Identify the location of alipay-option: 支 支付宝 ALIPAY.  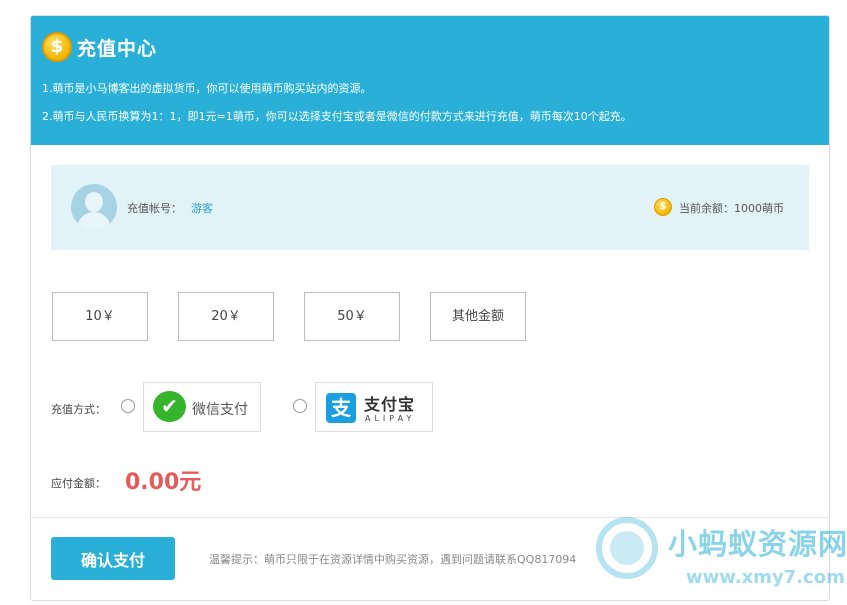
(374, 407).